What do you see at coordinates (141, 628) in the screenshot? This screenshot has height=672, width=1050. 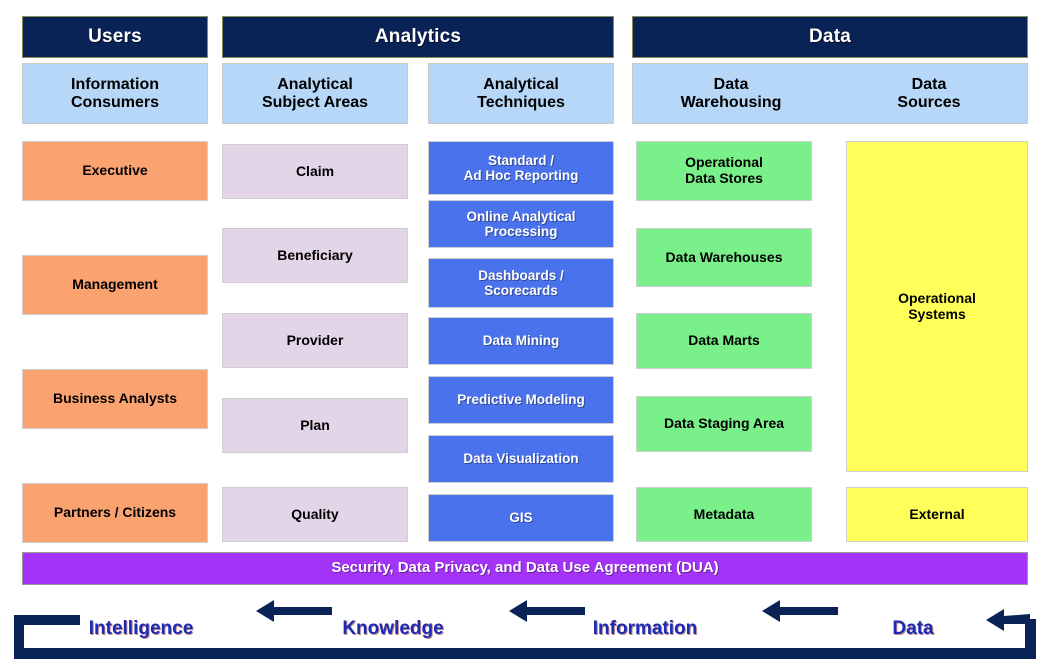 I see `flow-label-intelligence: Intelligence` at bounding box center [141, 628].